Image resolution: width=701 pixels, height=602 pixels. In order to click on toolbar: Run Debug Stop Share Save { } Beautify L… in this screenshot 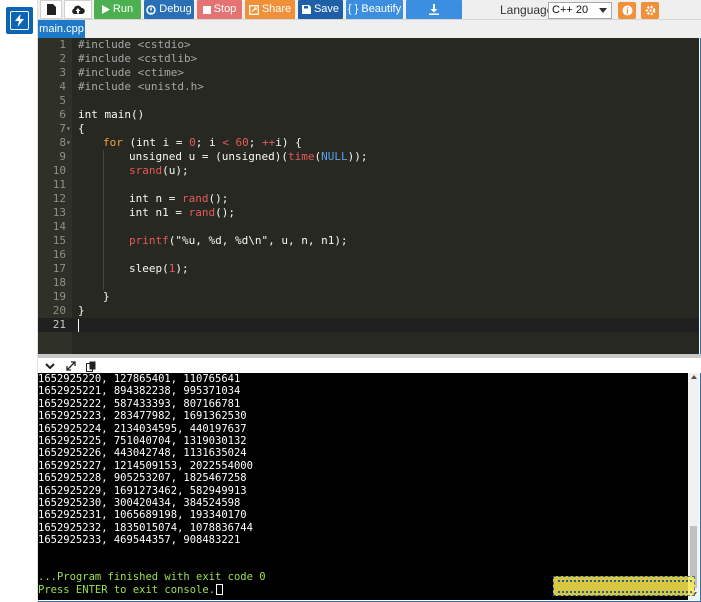, I will do `click(369, 10)`.